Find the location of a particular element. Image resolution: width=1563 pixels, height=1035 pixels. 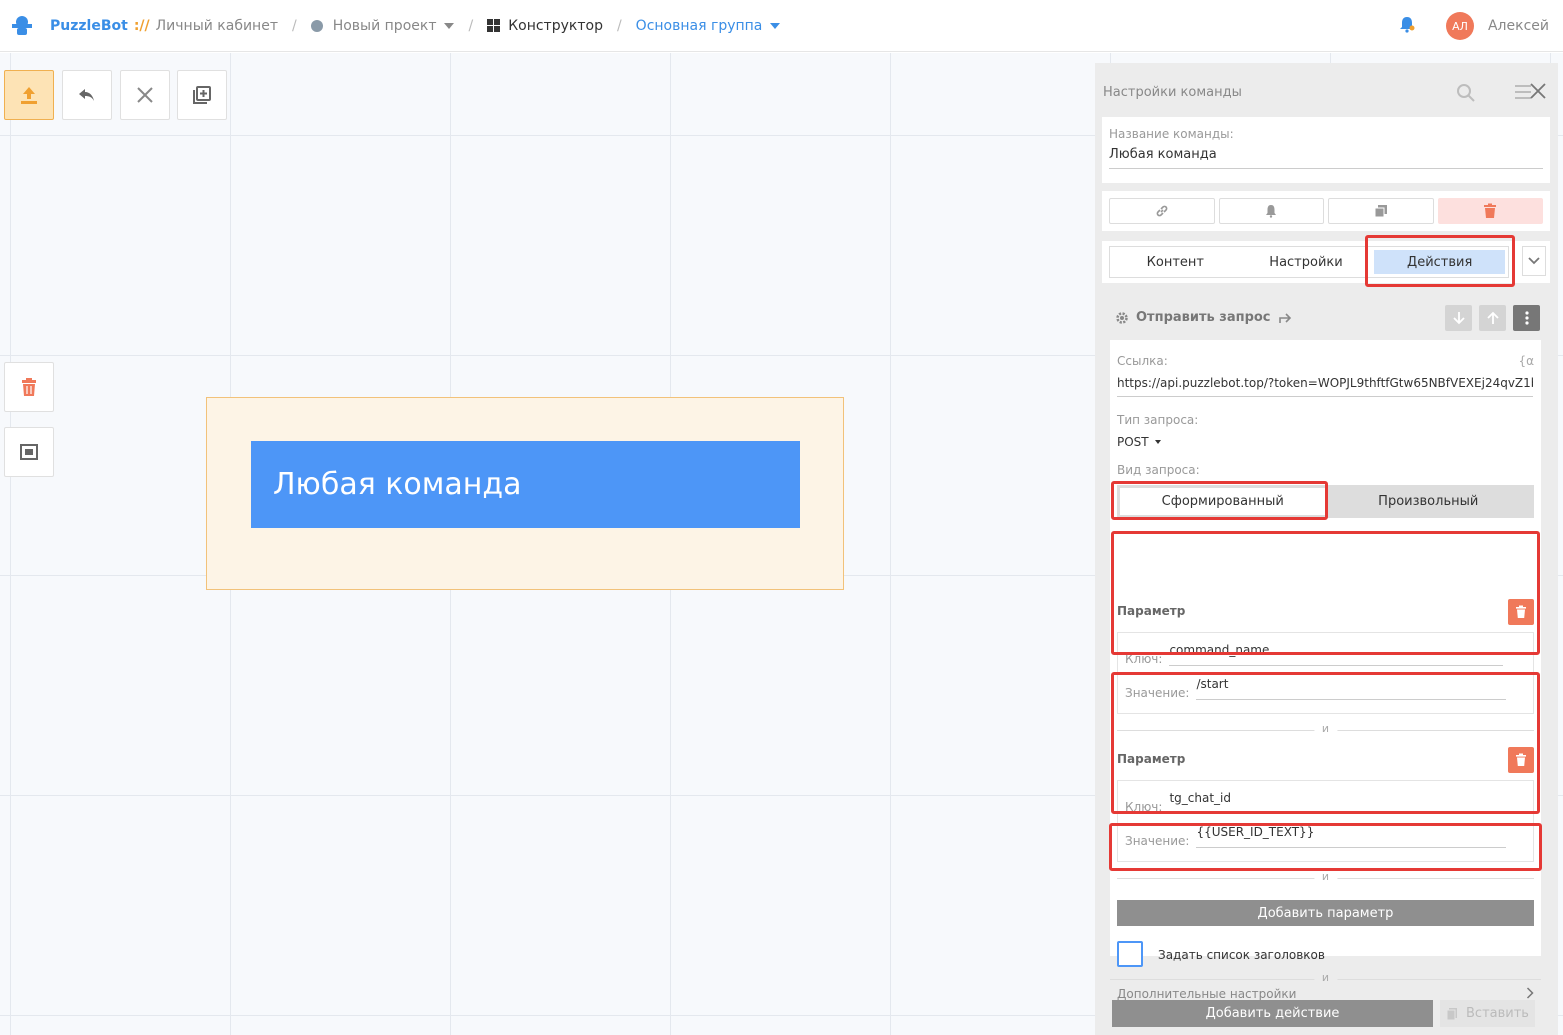

kind-formed-option: Сформированный is located at coordinates (1223, 501).